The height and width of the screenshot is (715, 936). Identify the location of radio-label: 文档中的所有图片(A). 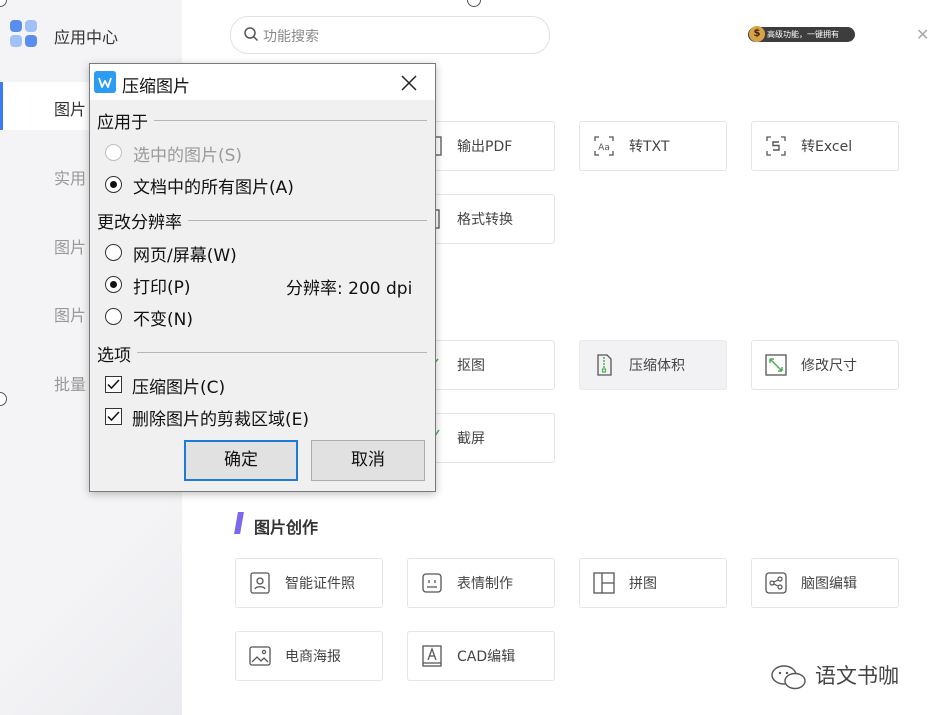
(213, 188).